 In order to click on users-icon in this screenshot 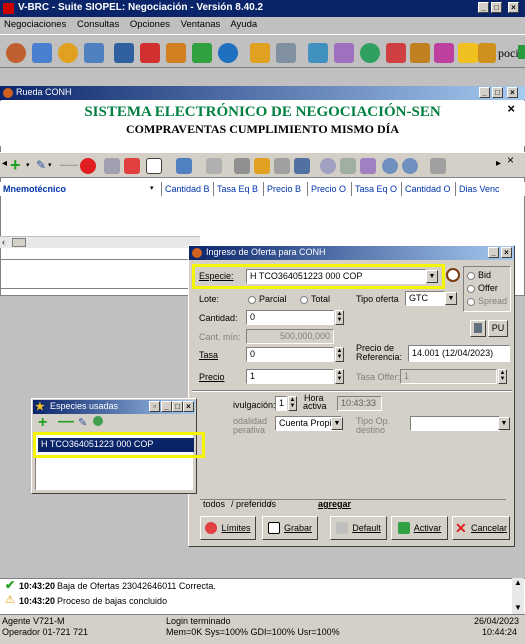, I will do `click(176, 53)`.